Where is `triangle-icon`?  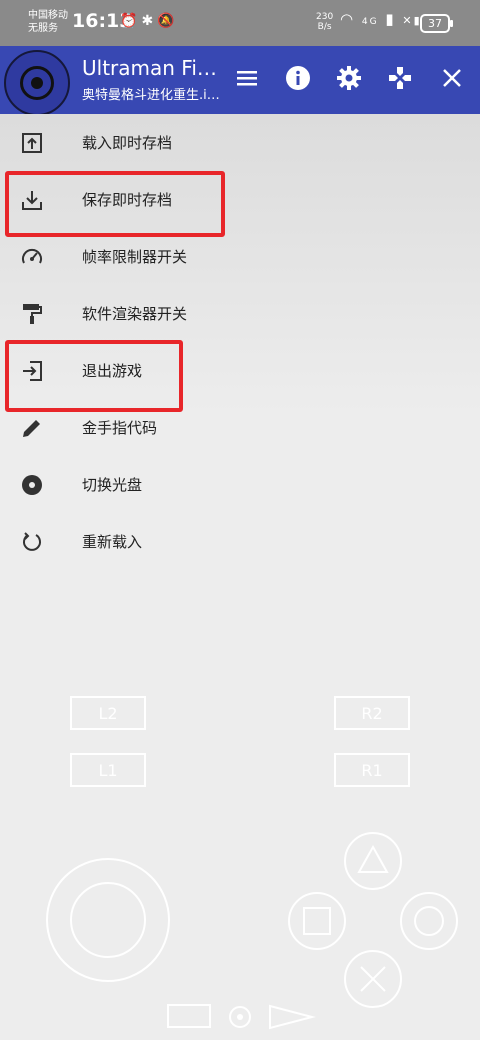 triangle-icon is located at coordinates (373, 858).